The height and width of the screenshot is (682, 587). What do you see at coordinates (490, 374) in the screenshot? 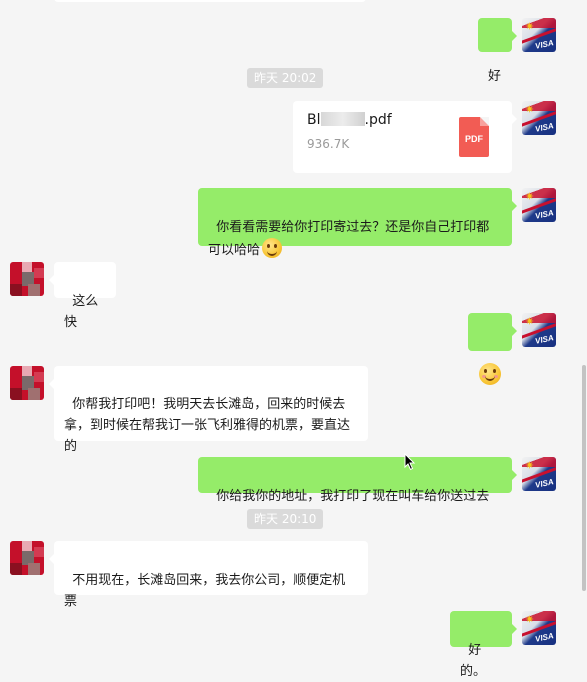
I see `blush-emoji-icon` at bounding box center [490, 374].